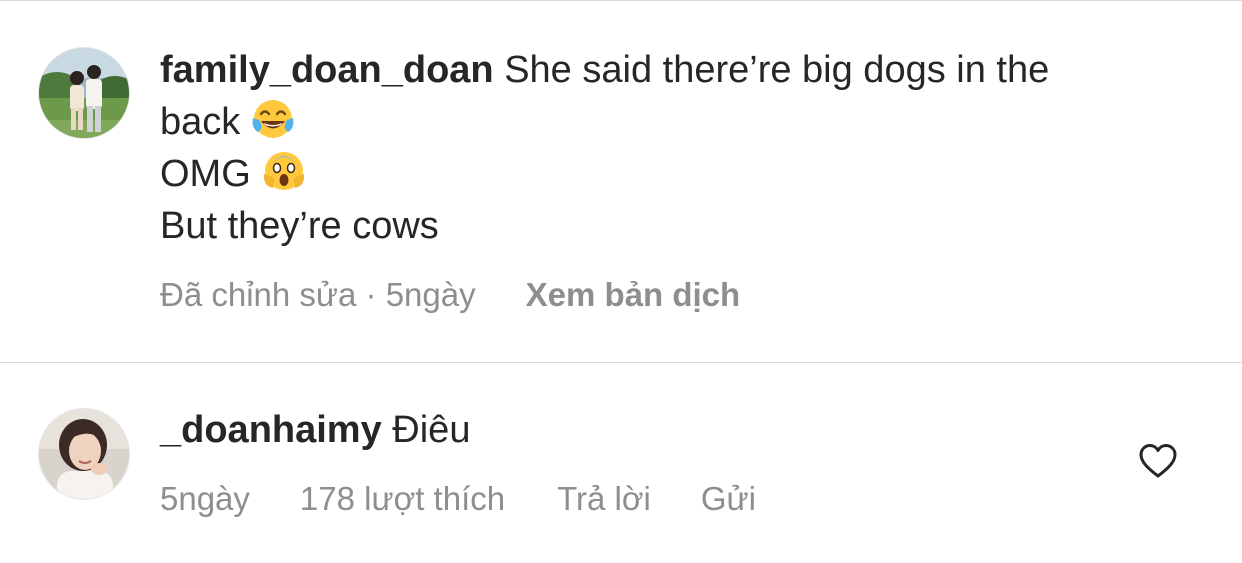 This screenshot has height=563, width=1242. Describe the element at coordinates (604, 498) in the screenshot. I see `reply-button: Trả lời` at that location.